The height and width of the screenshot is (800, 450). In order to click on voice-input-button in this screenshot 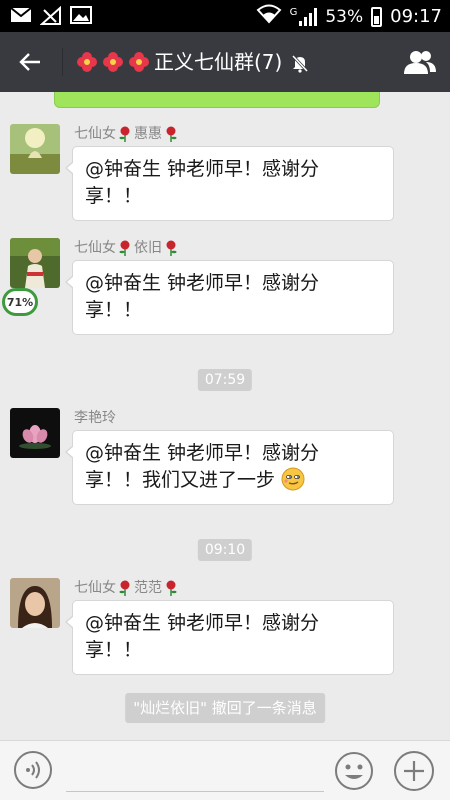, I will do `click(33, 770)`.